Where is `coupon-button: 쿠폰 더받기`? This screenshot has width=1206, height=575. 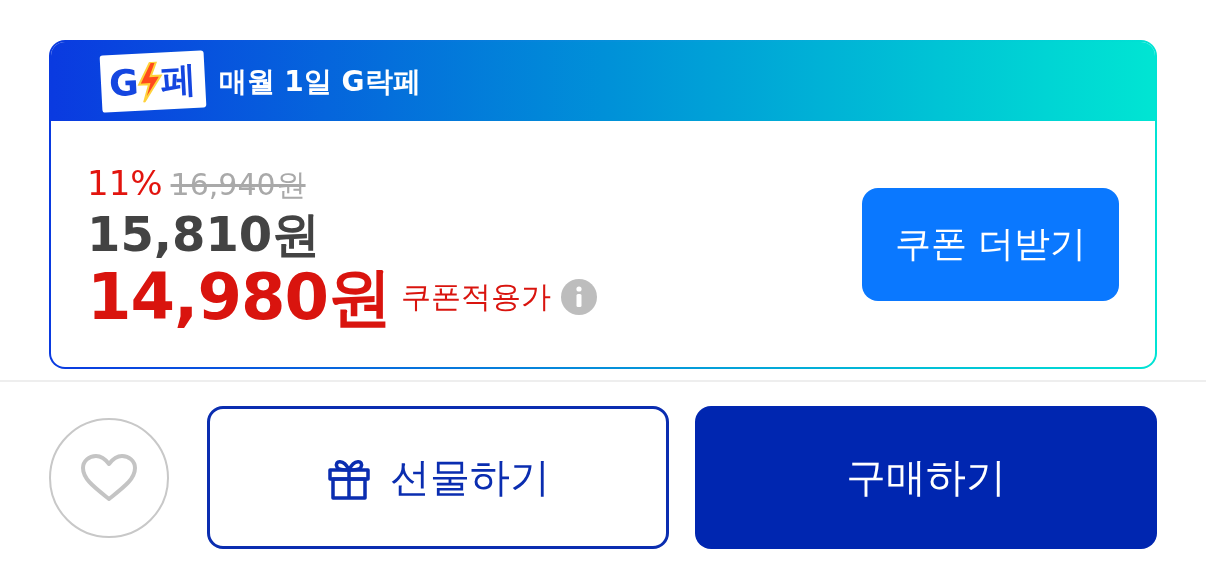 coupon-button: 쿠폰 더받기 is located at coordinates (990, 244).